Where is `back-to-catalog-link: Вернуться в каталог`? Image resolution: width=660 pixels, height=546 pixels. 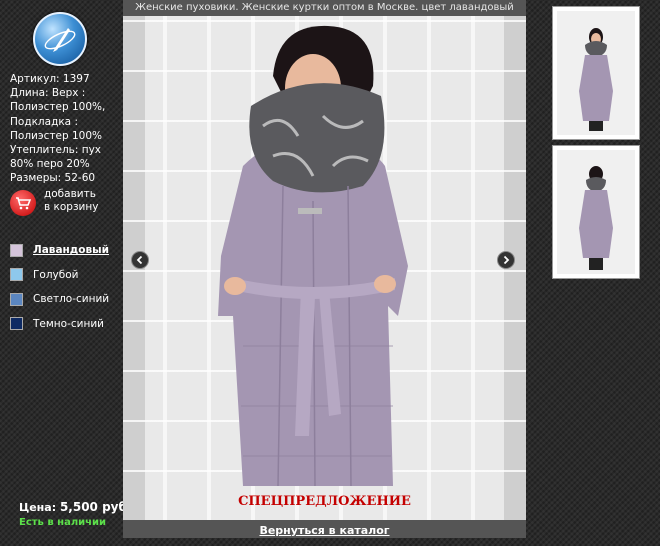 back-to-catalog-link: Вернуться в каталог is located at coordinates (324, 530).